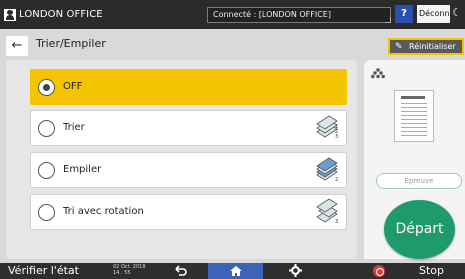  I want to click on connection-status: Connecté : [LONDON OFFICE], so click(299, 15).